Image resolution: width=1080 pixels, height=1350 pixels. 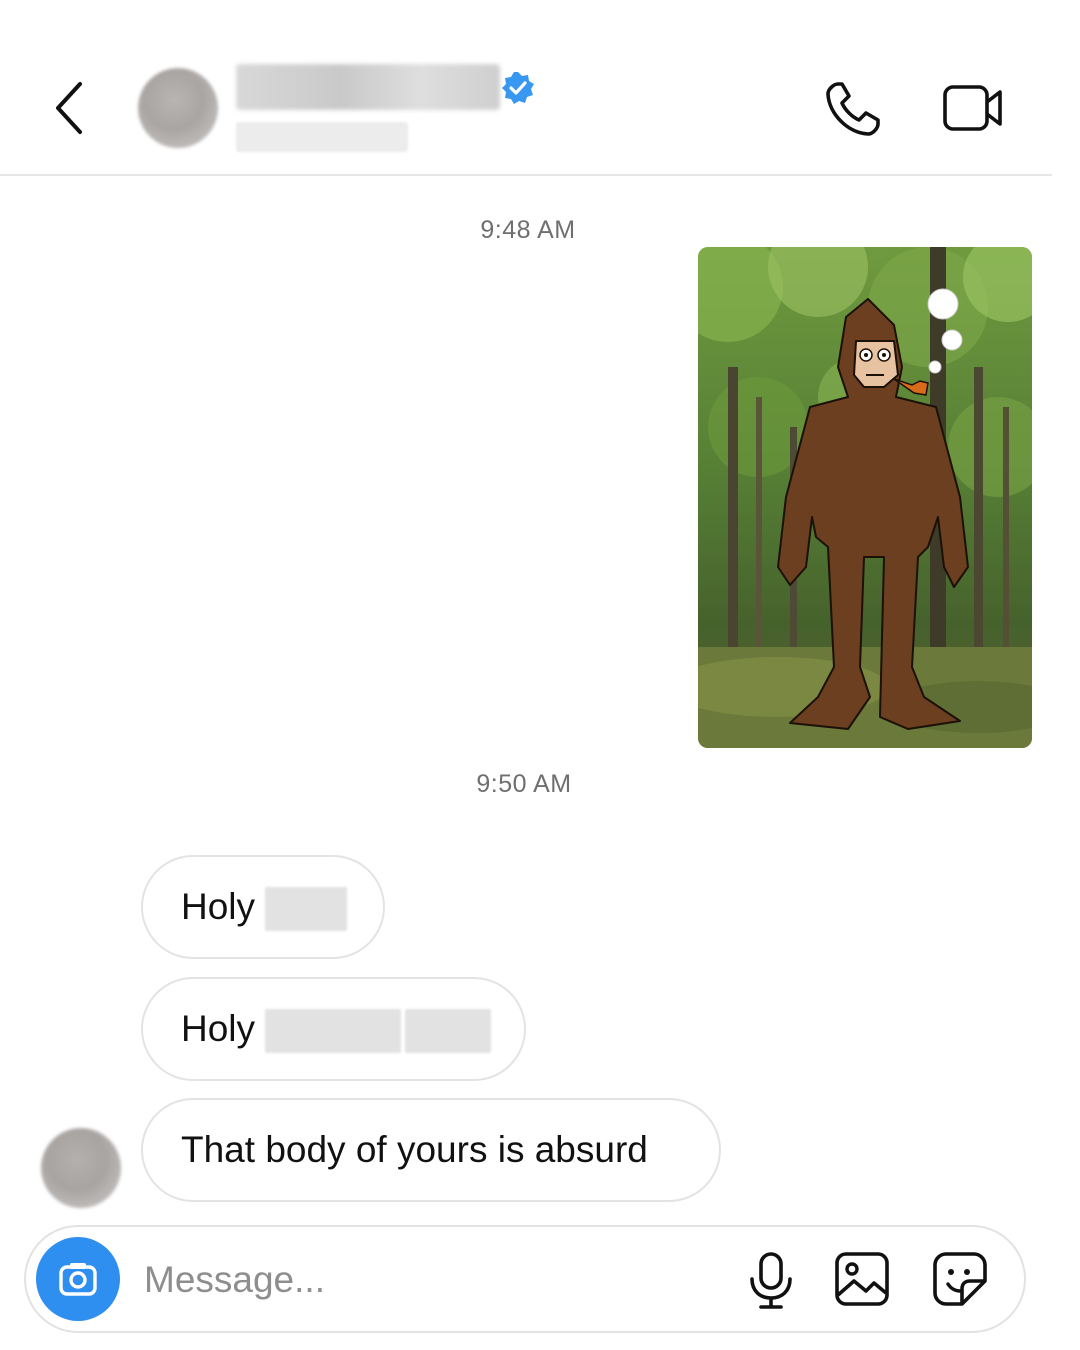 I want to click on shared-photo-message, so click(x=865, y=497).